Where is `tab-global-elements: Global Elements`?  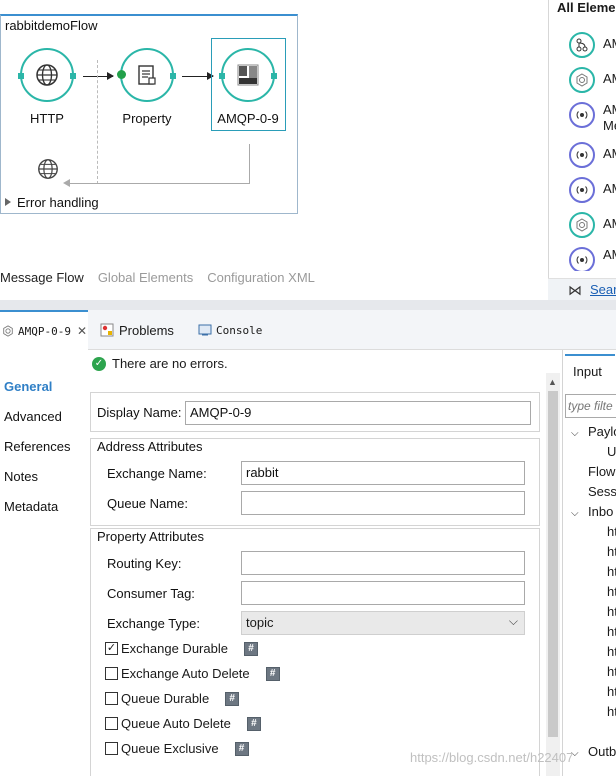
tab-global-elements: Global Elements is located at coordinates (145, 279).